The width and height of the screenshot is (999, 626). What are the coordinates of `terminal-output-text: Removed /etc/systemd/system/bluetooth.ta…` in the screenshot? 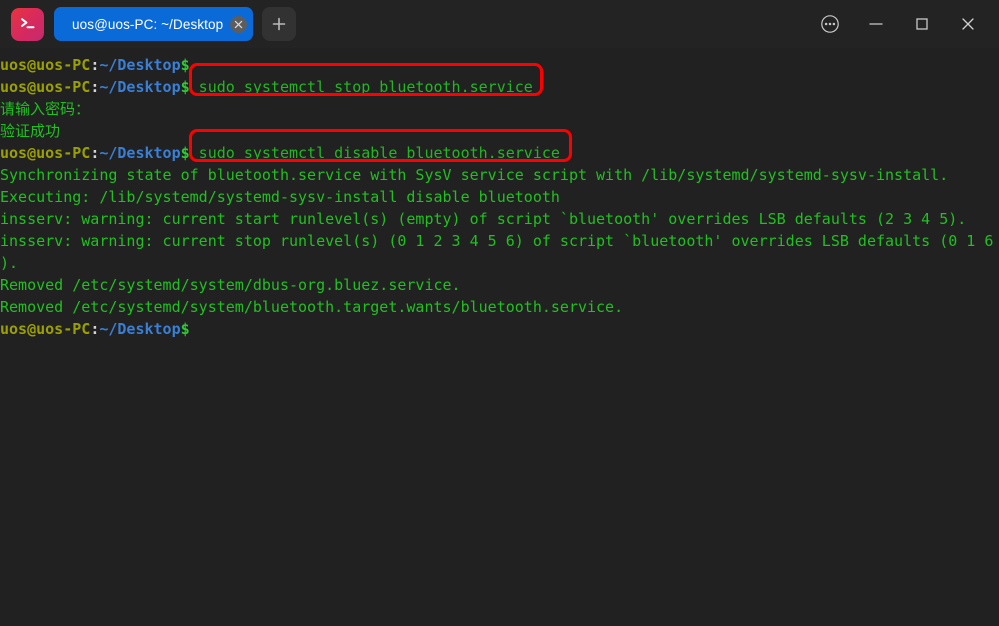 It's located at (312, 307).